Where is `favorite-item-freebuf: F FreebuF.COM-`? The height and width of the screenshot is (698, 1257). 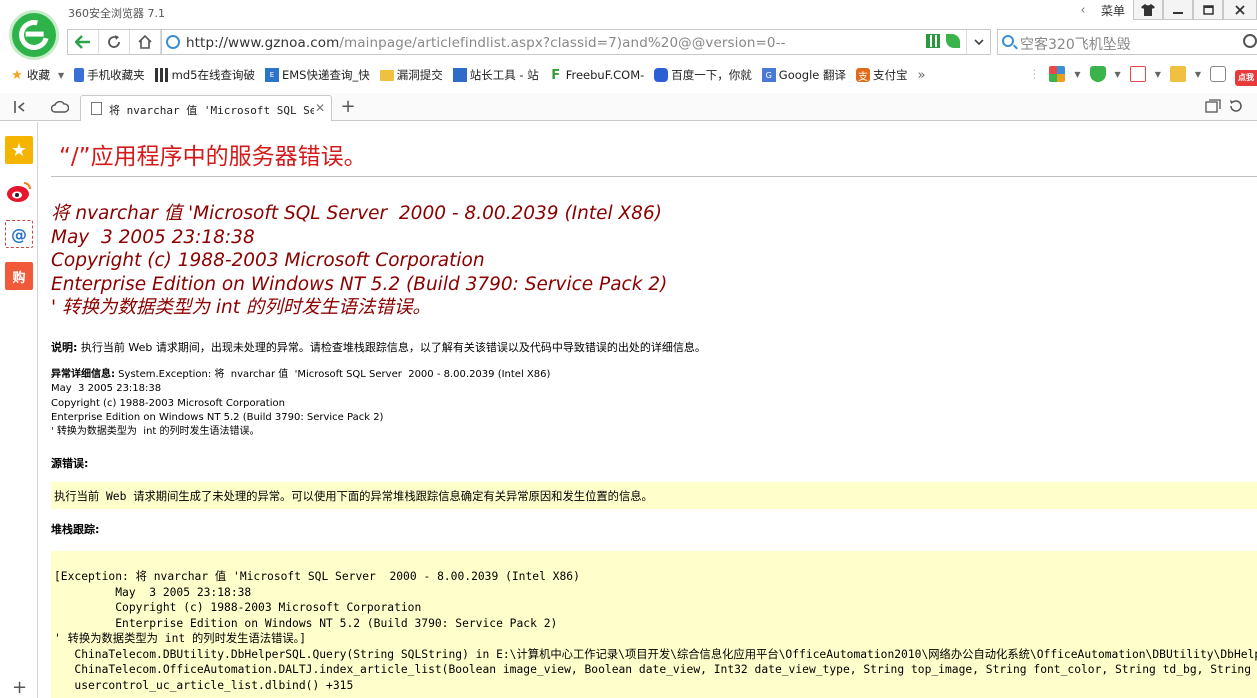 favorite-item-freebuf: F FreebuF.COM- is located at coordinates (597, 75).